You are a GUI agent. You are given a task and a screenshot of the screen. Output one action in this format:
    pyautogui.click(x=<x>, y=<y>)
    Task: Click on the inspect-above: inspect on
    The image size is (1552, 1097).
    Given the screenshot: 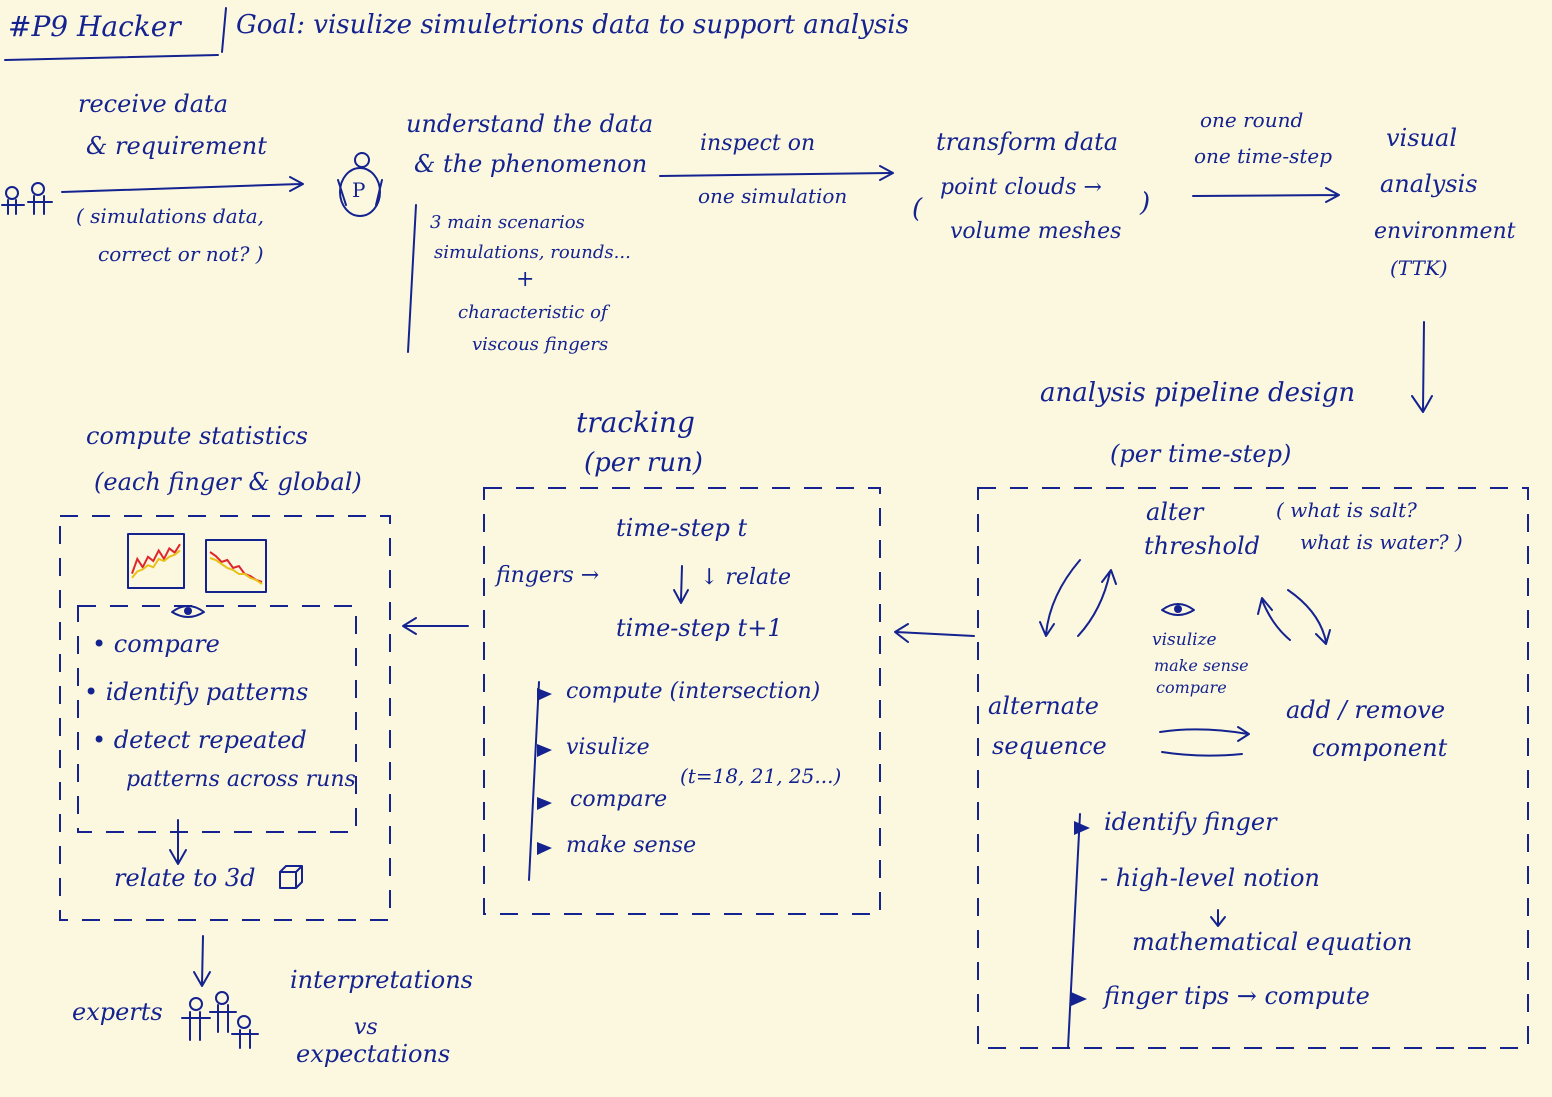 What is the action you would take?
    pyautogui.click(x=758, y=143)
    